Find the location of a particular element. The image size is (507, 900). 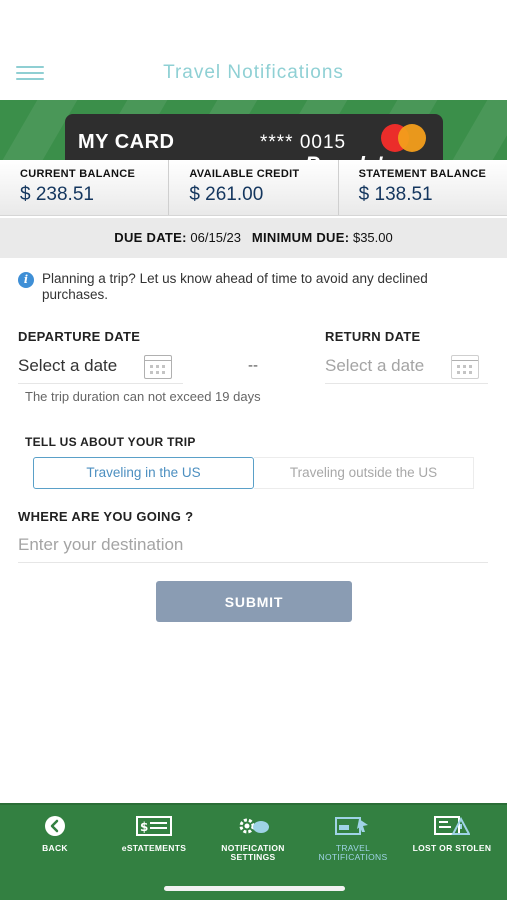

statement-balance: STATEMENT BALANCE $ 138.51 is located at coordinates (423, 187).